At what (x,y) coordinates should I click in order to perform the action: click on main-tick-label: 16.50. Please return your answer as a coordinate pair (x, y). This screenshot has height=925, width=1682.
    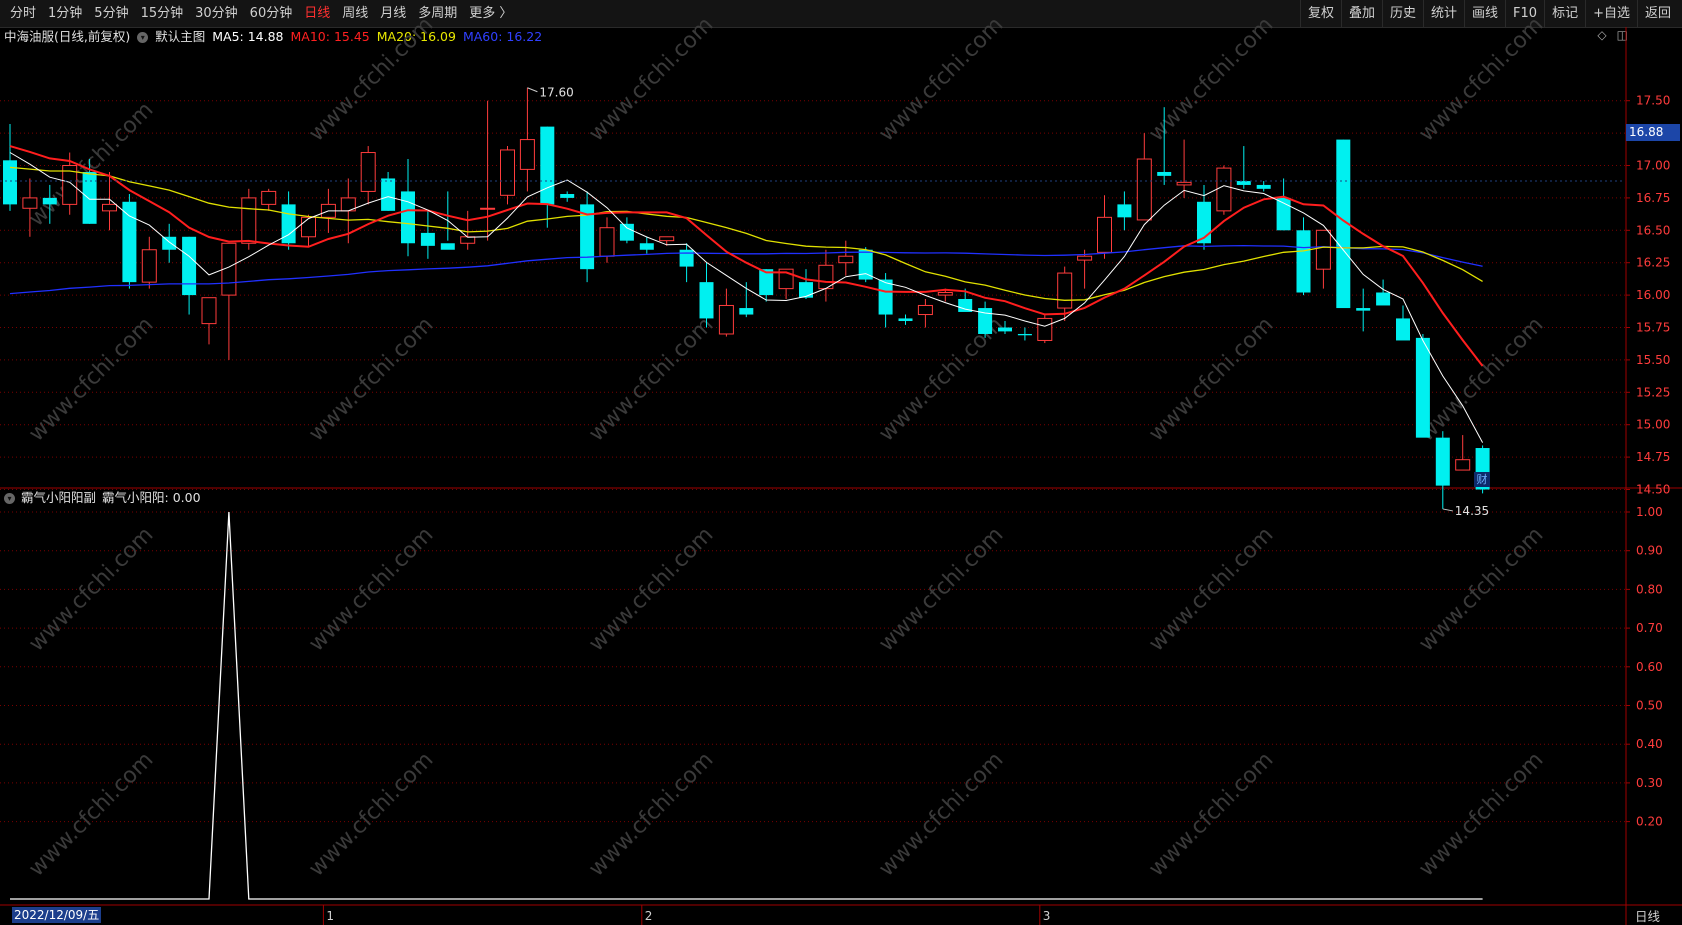
    Looking at the image, I should click on (1653, 230).